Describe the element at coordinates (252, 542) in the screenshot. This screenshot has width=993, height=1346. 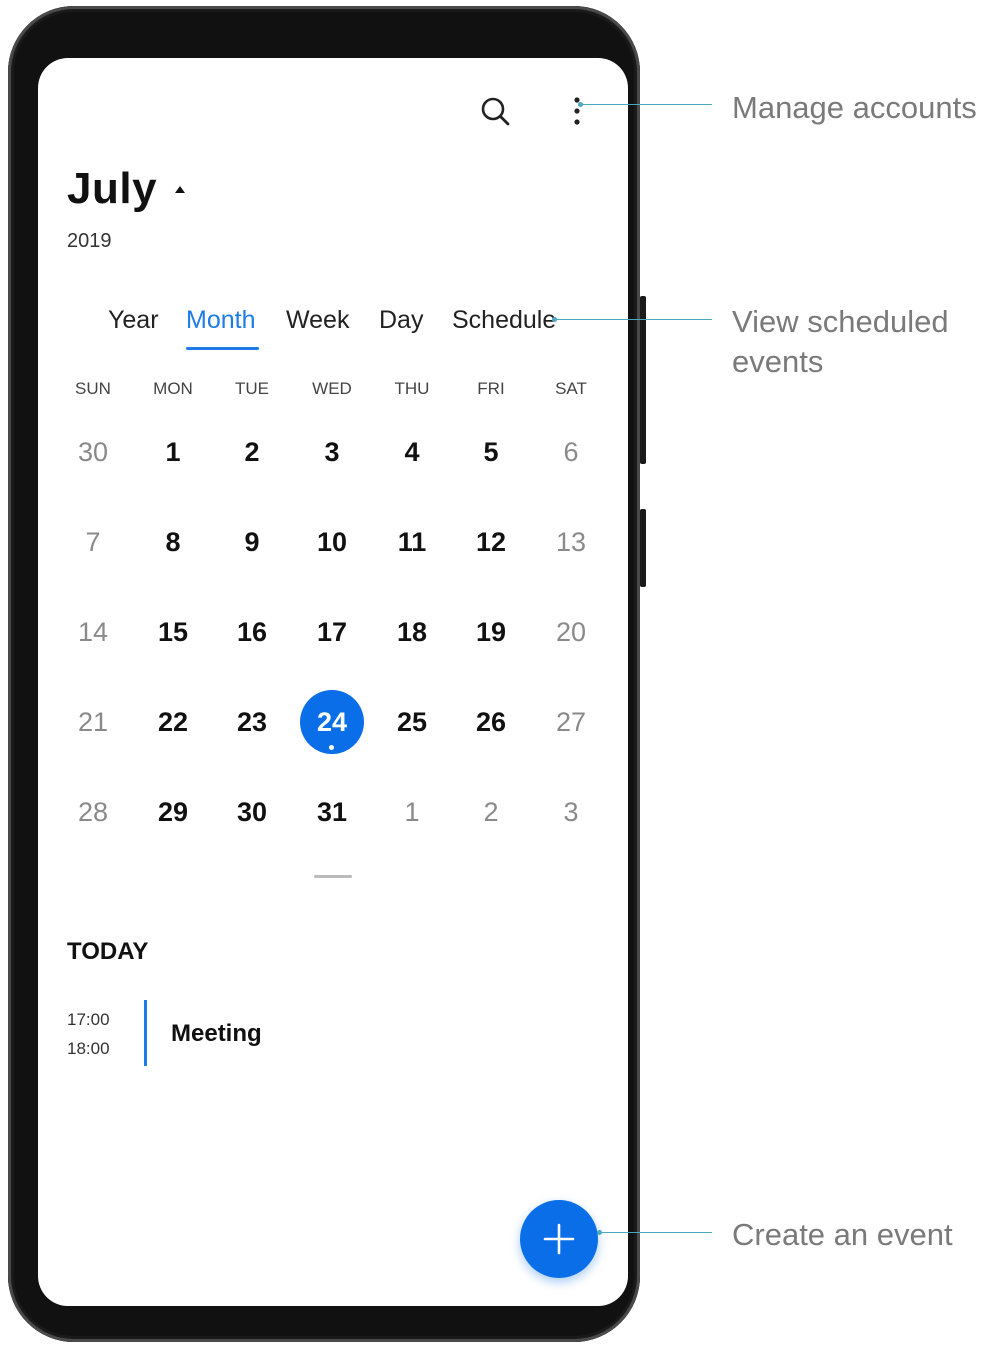
I see `calendar-day: 9` at that location.